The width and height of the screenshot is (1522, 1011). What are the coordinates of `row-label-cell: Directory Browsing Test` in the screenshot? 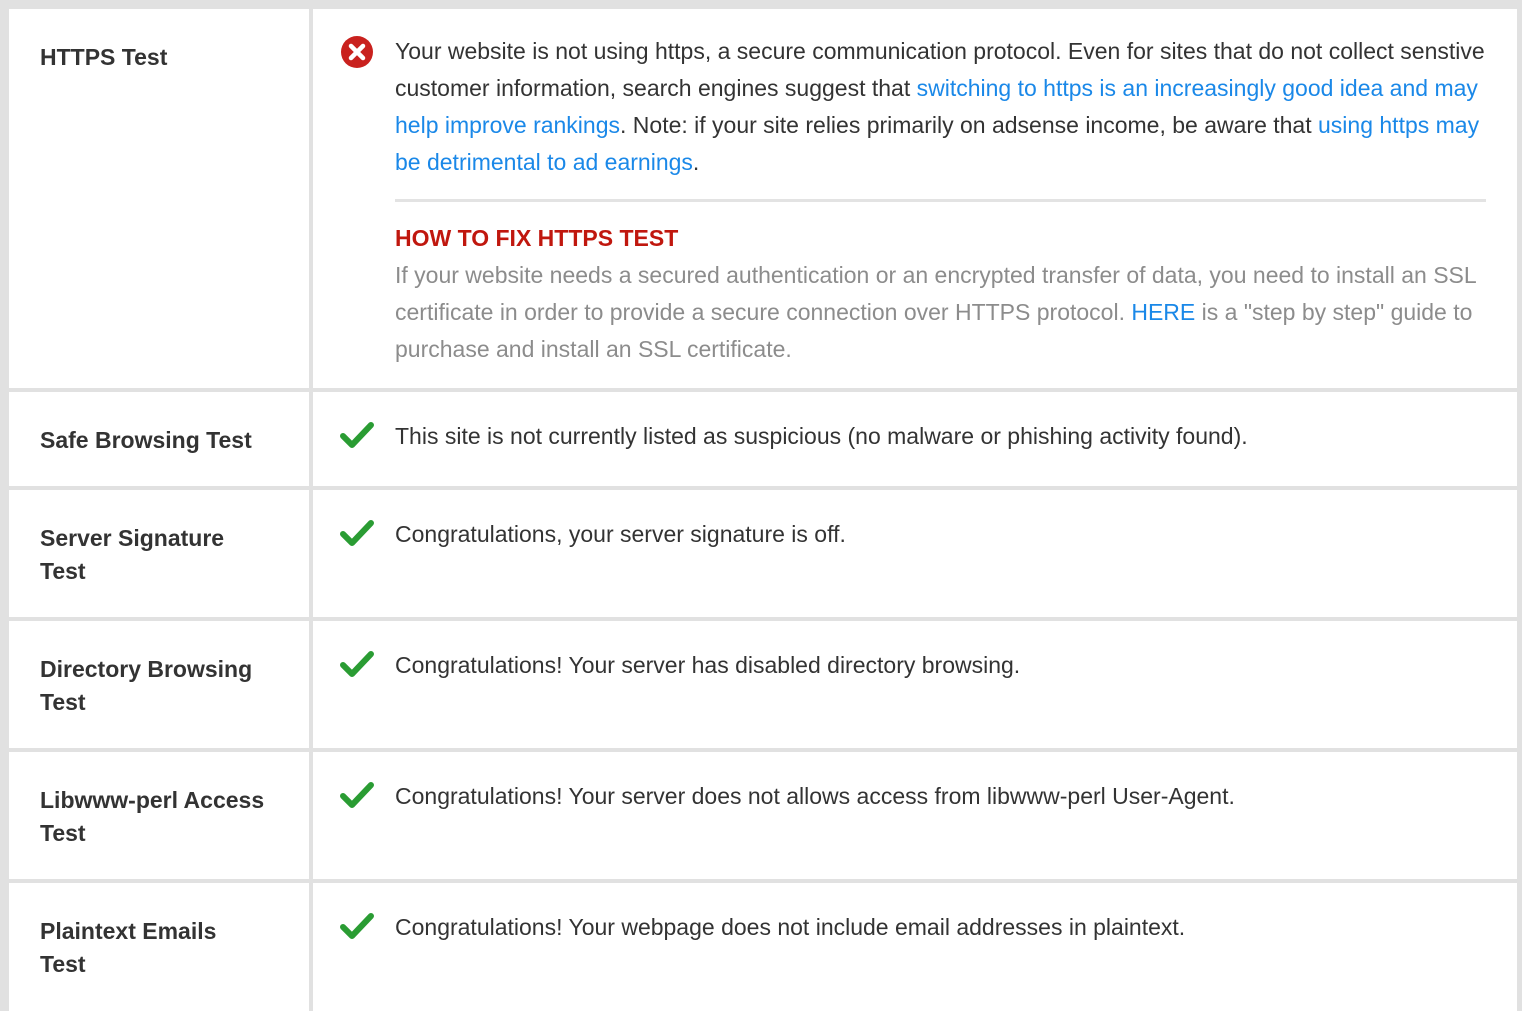 It's located at (159, 684).